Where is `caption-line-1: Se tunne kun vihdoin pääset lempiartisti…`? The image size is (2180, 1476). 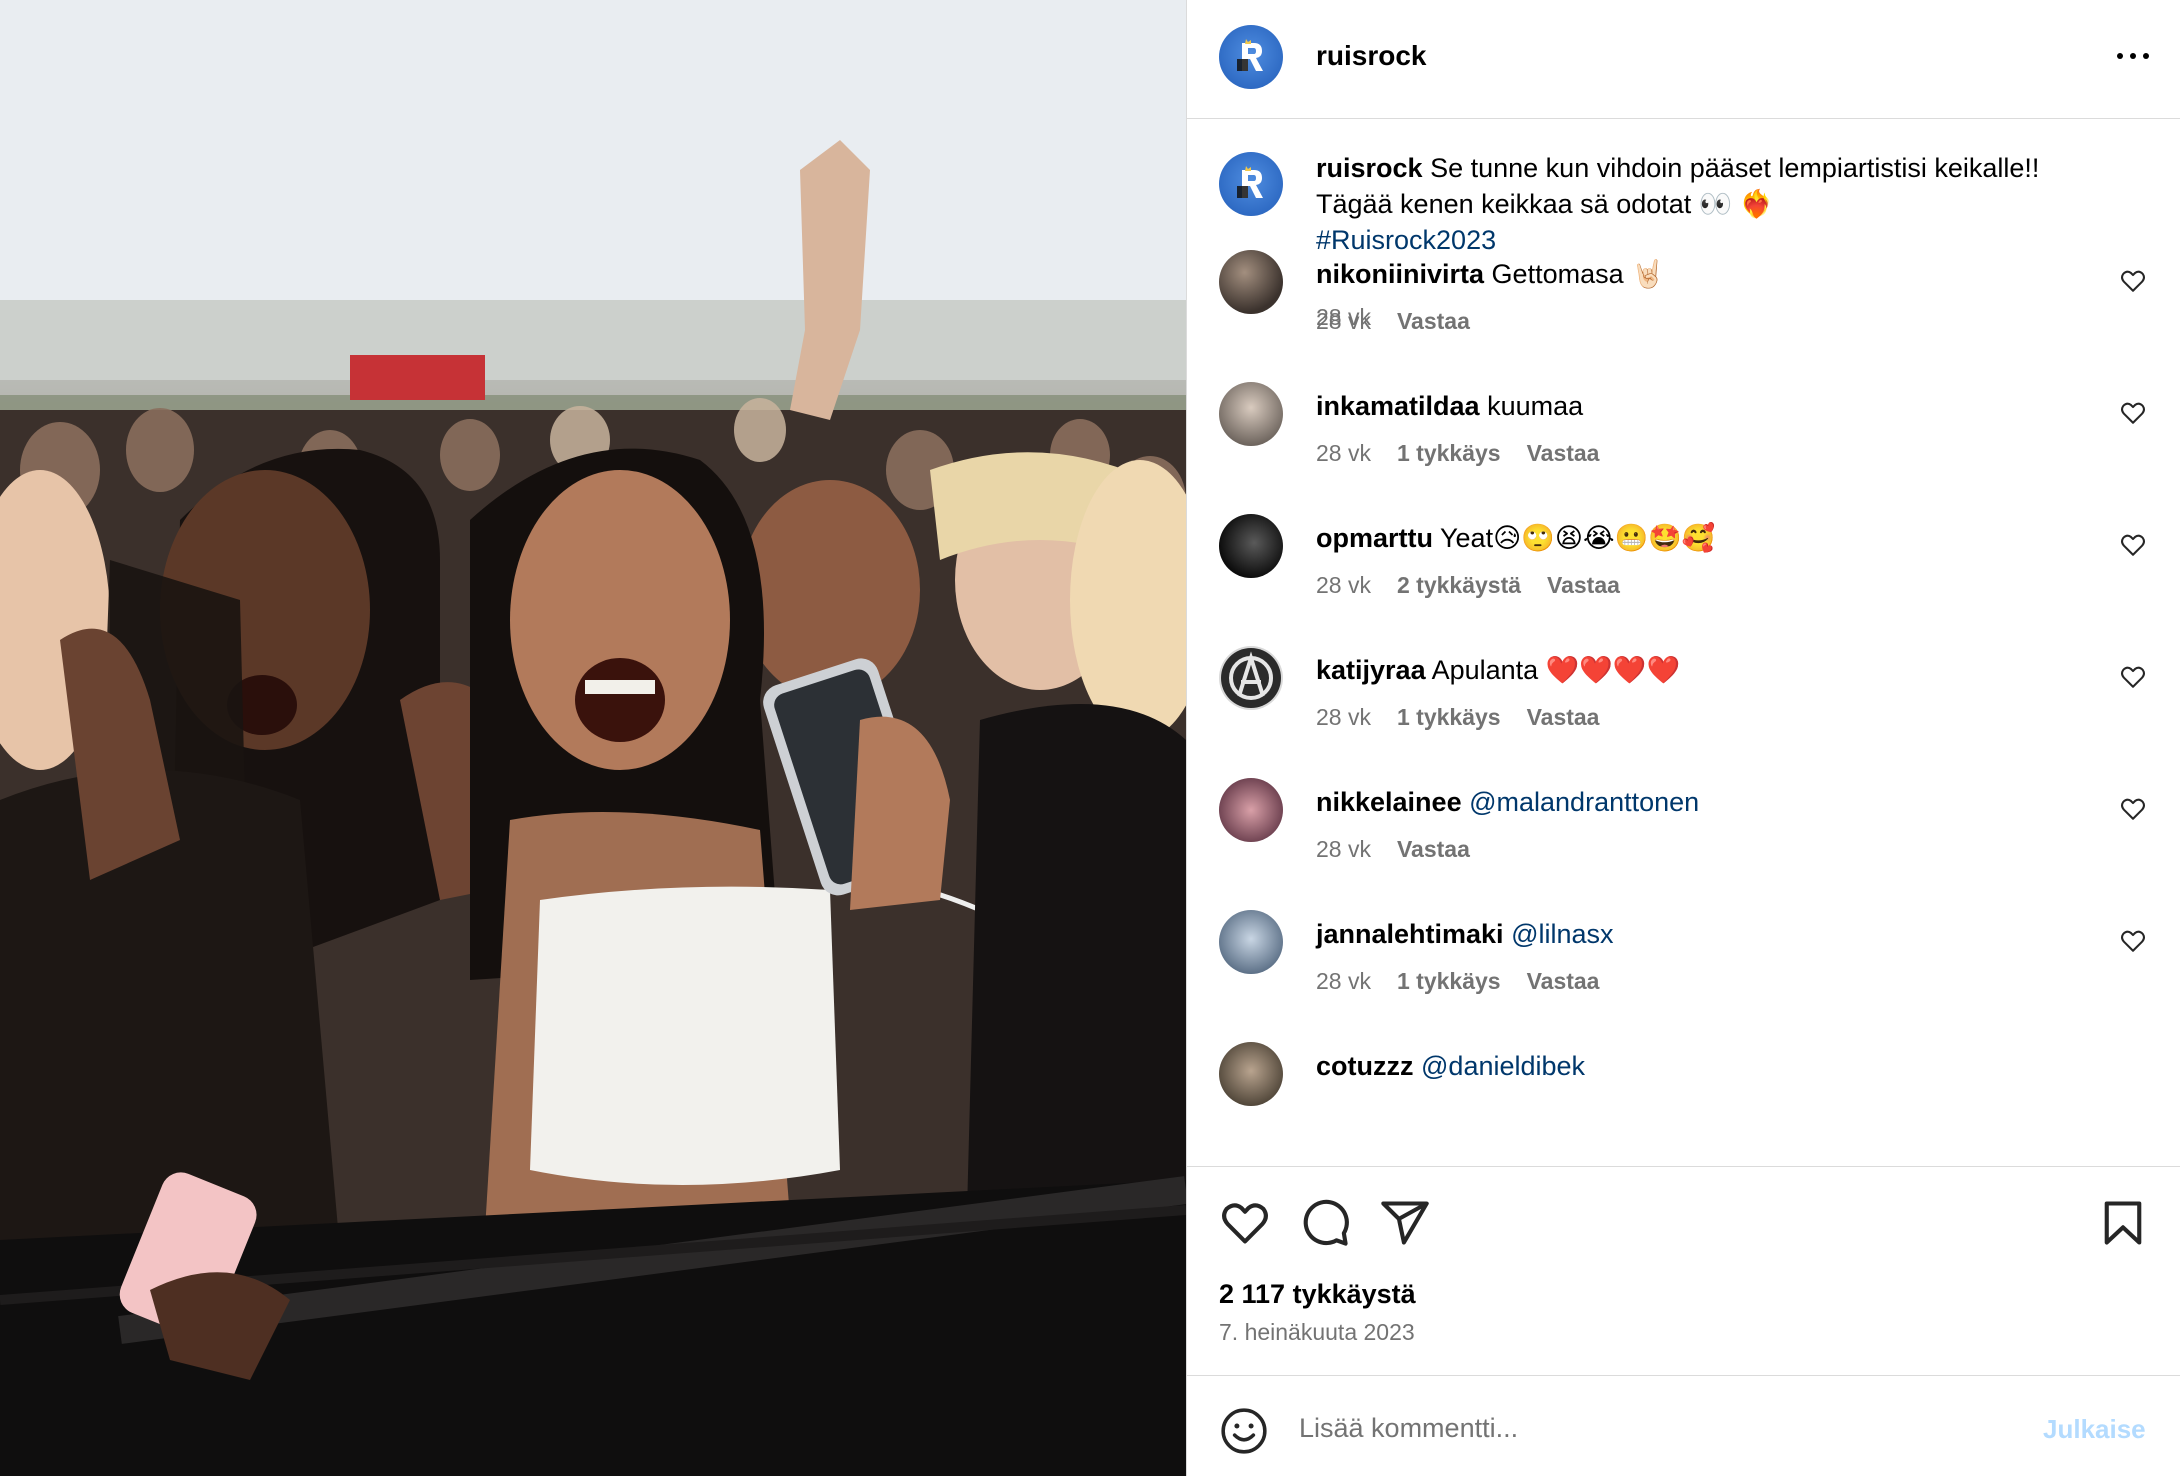
caption-line-1: Se tunne kun vihdoin pääset lempiartisti… is located at coordinates (1735, 168).